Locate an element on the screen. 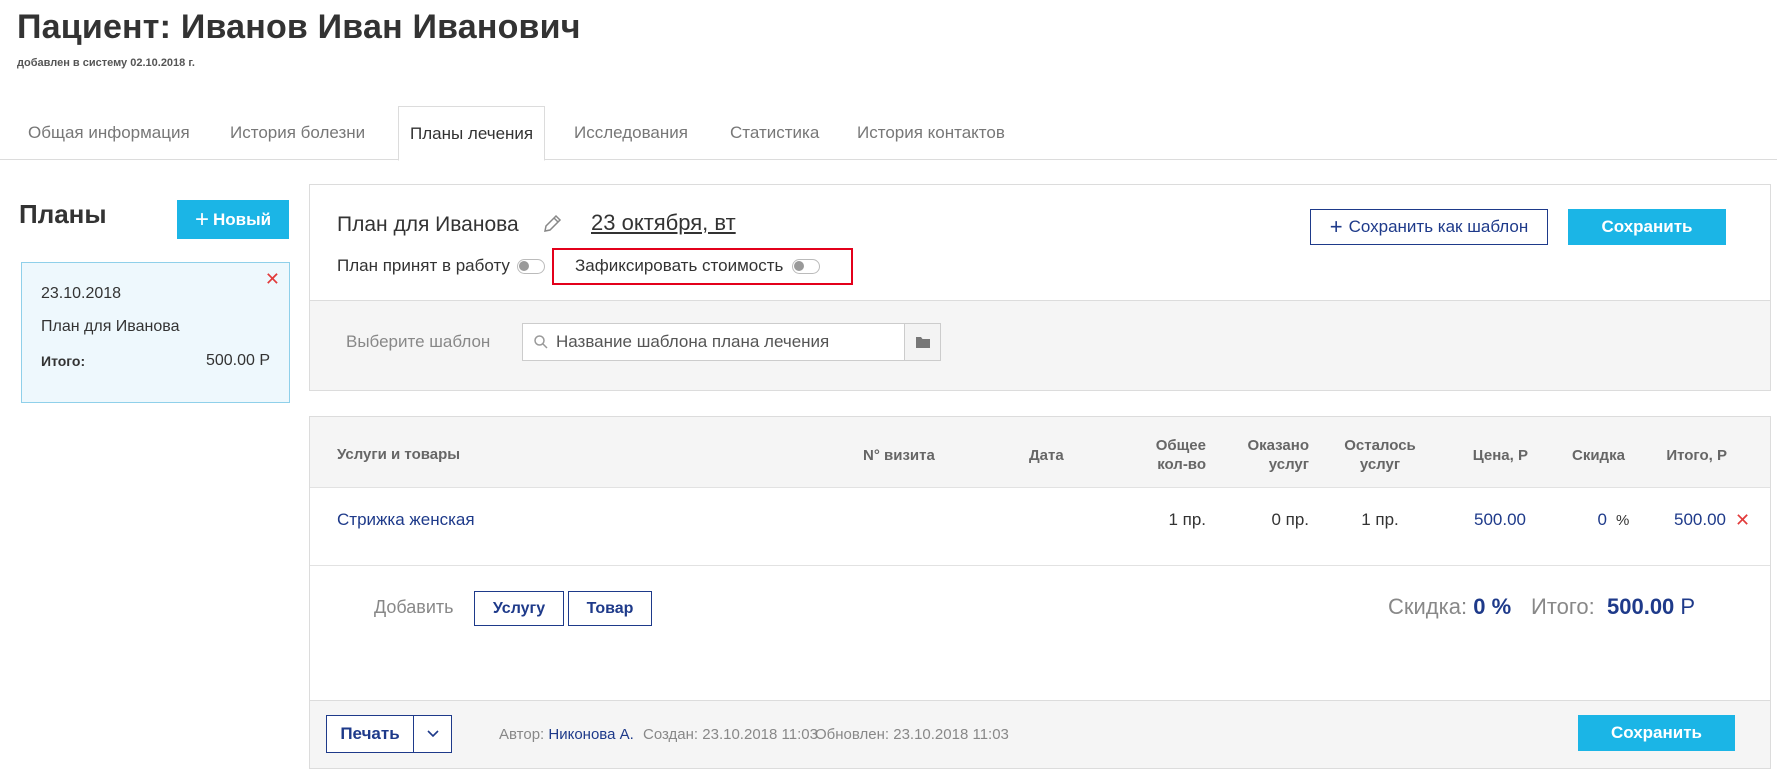 The height and width of the screenshot is (769, 1777). author-label: Автор: is located at coordinates (522, 734).